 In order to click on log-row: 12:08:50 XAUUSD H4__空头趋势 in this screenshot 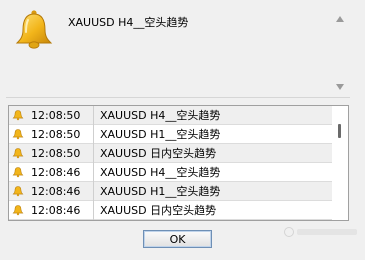, I will do `click(170, 115)`.